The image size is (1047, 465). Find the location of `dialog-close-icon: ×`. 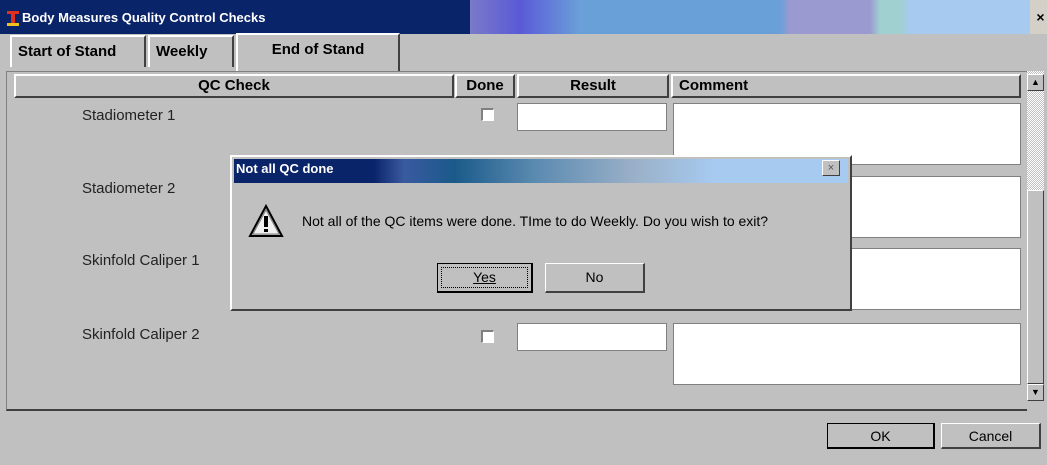

dialog-close-icon: × is located at coordinates (831, 168).